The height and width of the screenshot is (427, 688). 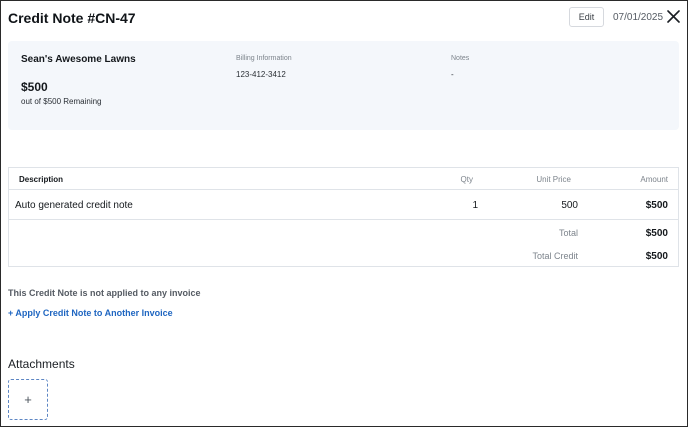 I want to click on credit-amount: $500, so click(x=34, y=87).